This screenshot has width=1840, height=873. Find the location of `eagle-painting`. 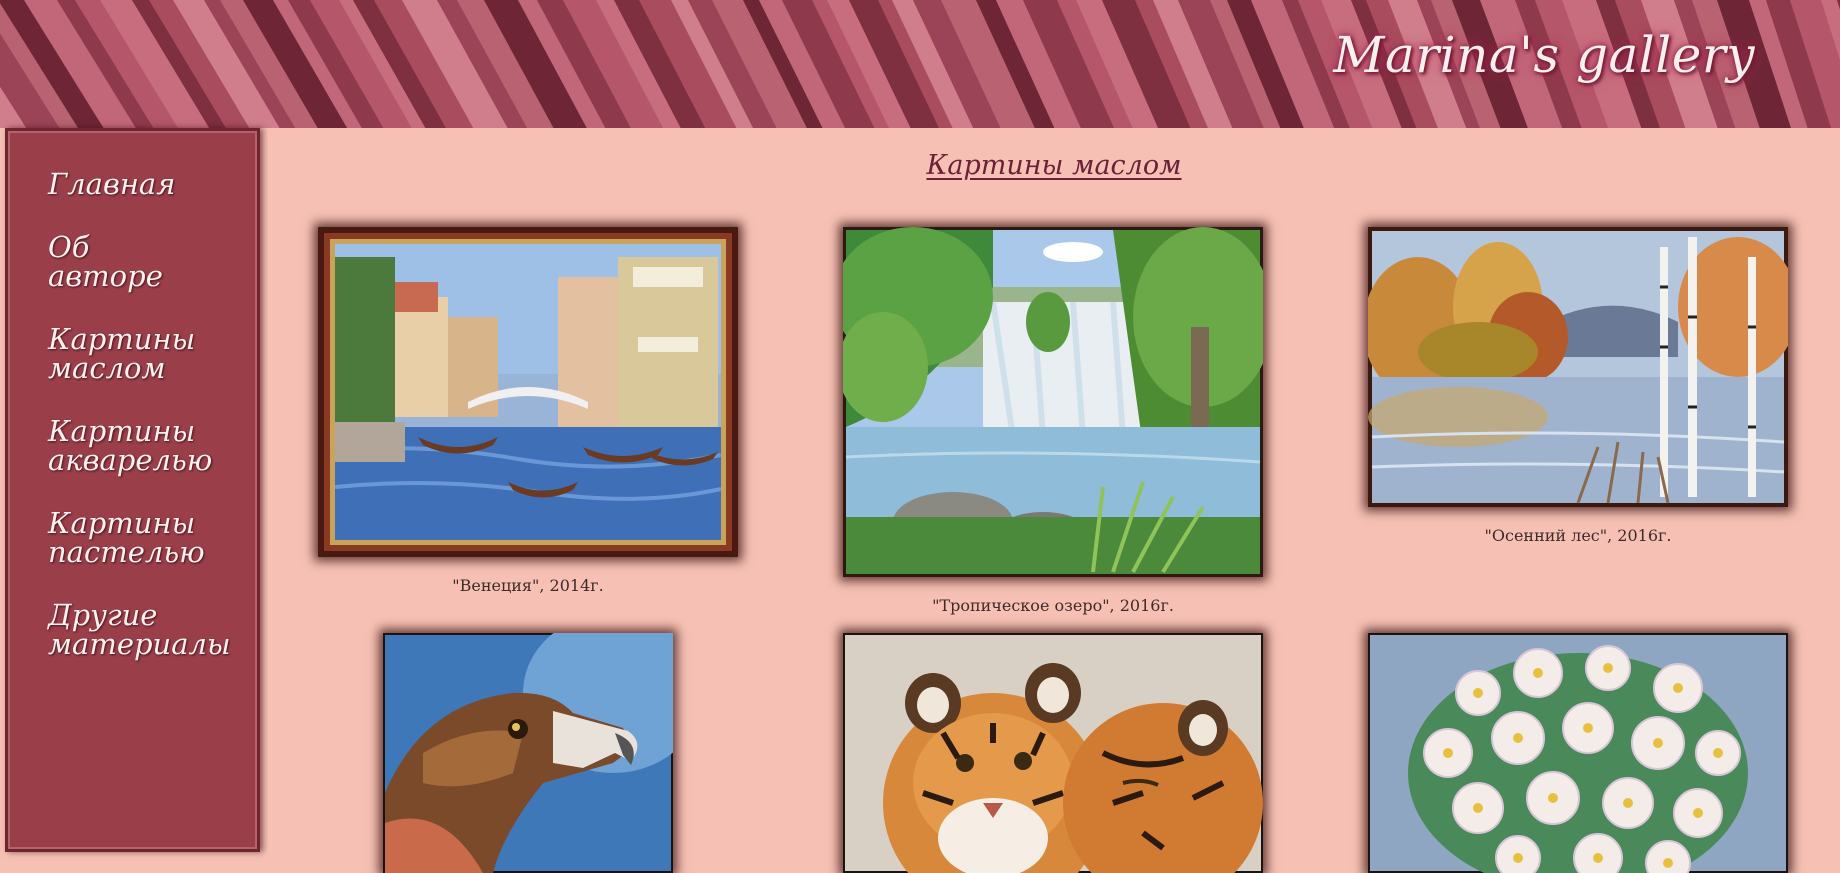

eagle-painting is located at coordinates (528, 753).